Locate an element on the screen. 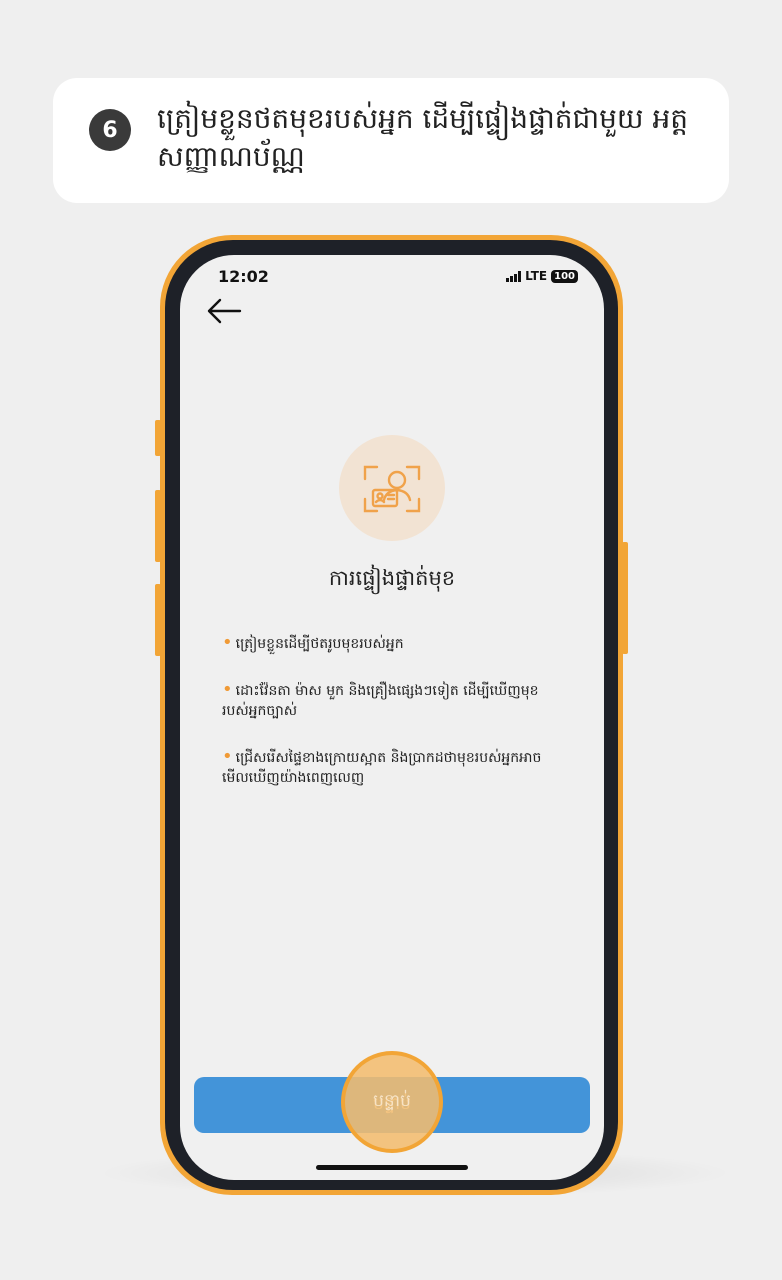  tap-indicator: បន្ទាប់ is located at coordinates (392, 1102).